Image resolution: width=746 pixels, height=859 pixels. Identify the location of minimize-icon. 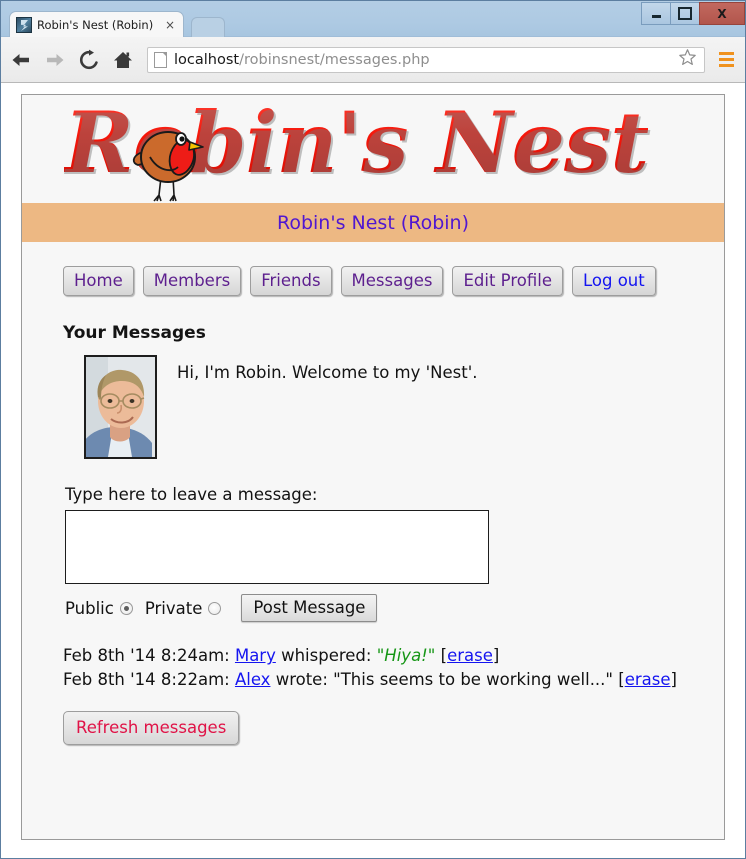
(656, 16).